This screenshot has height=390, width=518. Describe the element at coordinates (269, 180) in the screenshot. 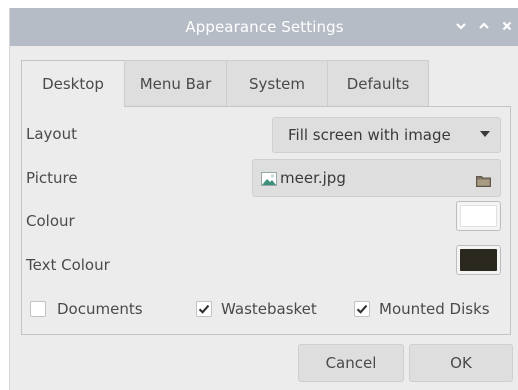

I see `image-file-icon` at that location.